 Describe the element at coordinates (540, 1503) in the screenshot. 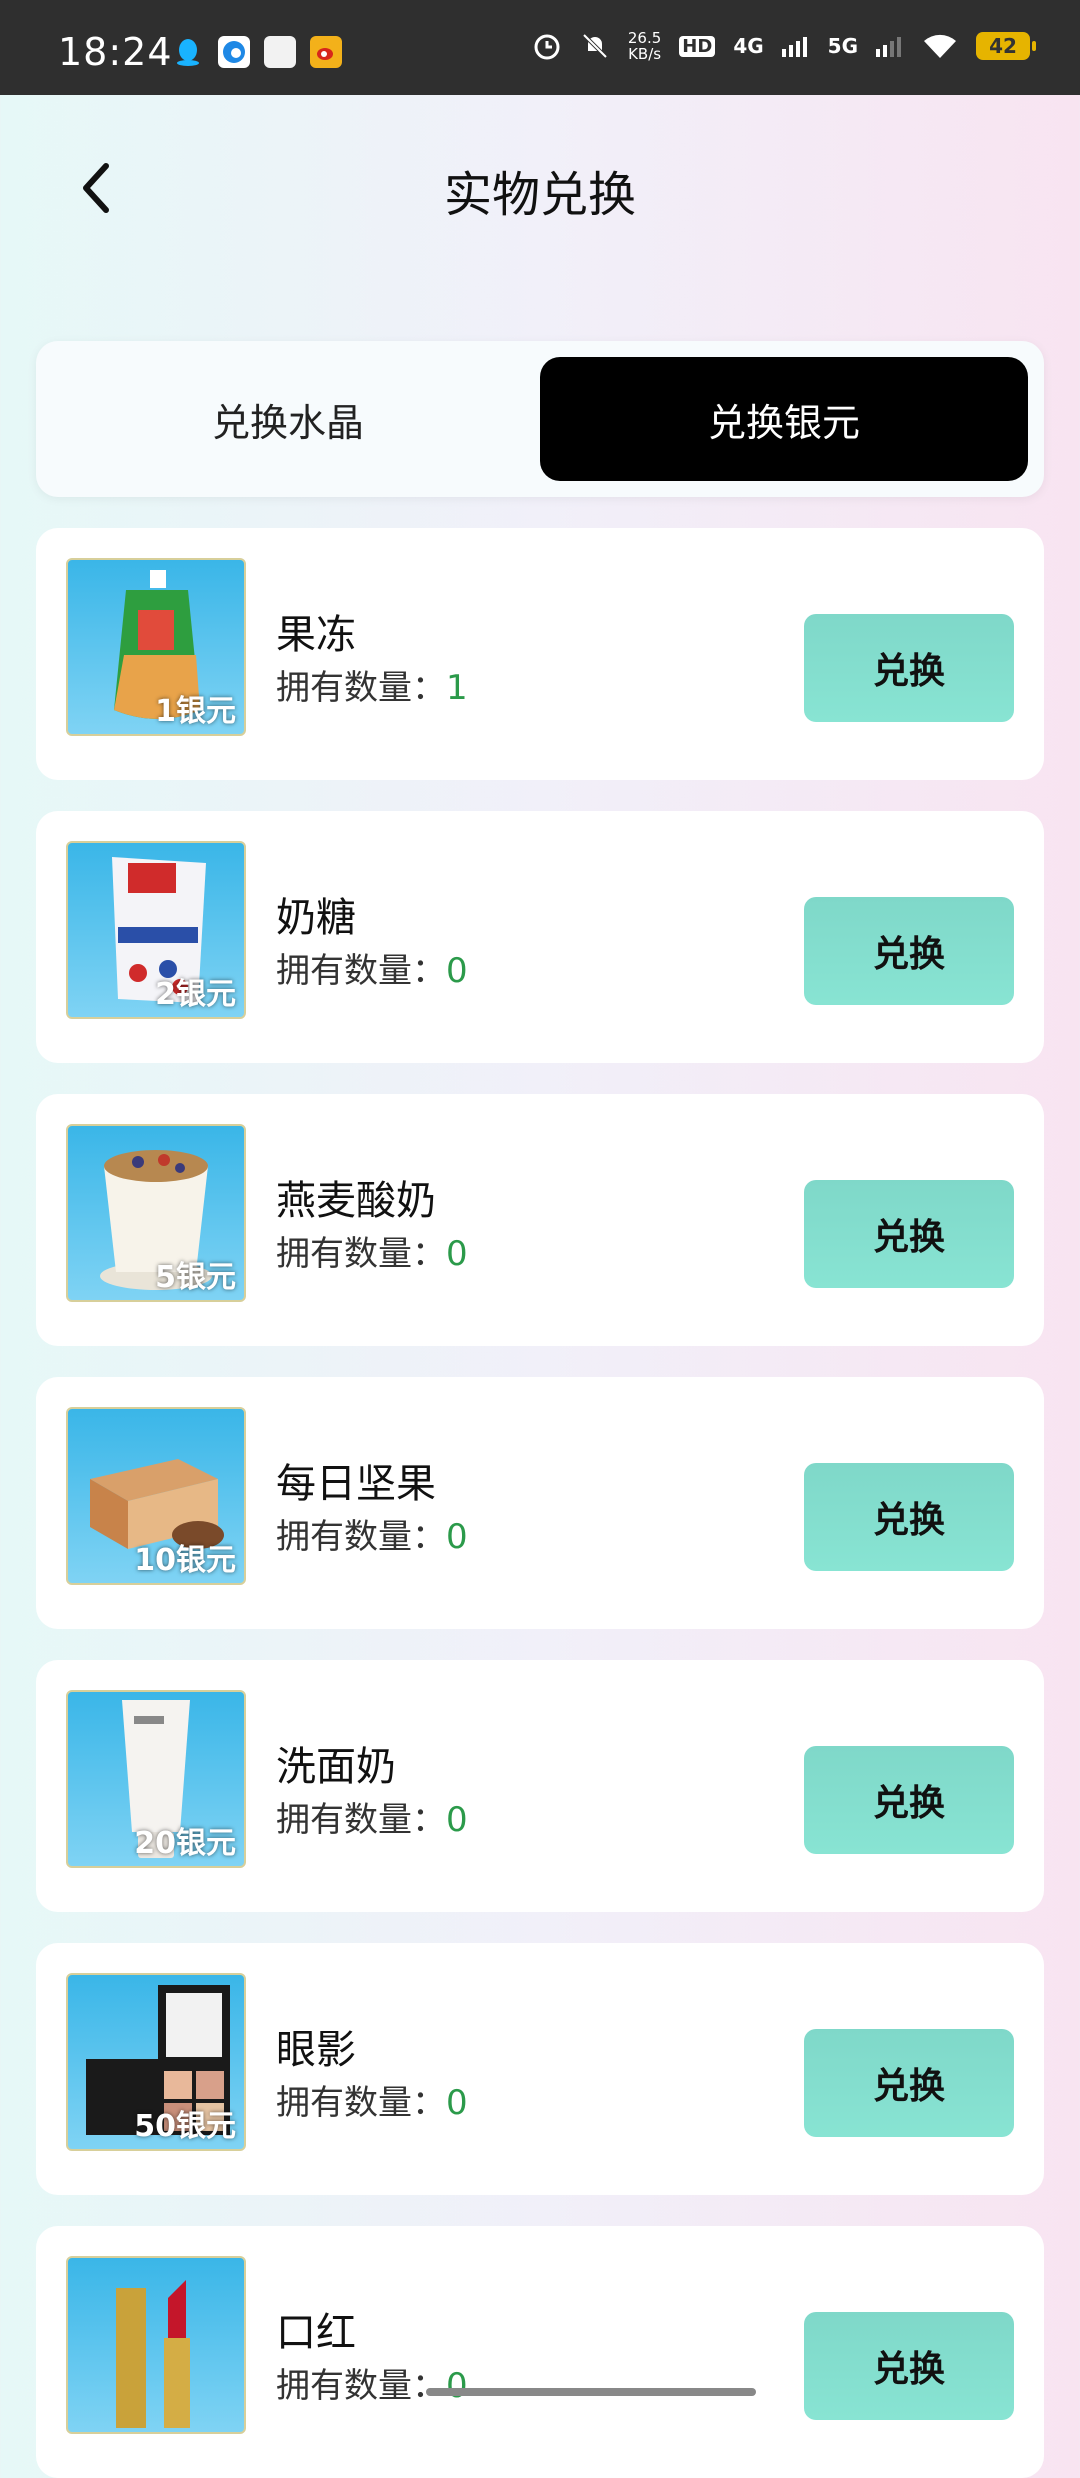

I see `list-item: 10银元 每日坚果 拥有数量：0 兑换` at that location.